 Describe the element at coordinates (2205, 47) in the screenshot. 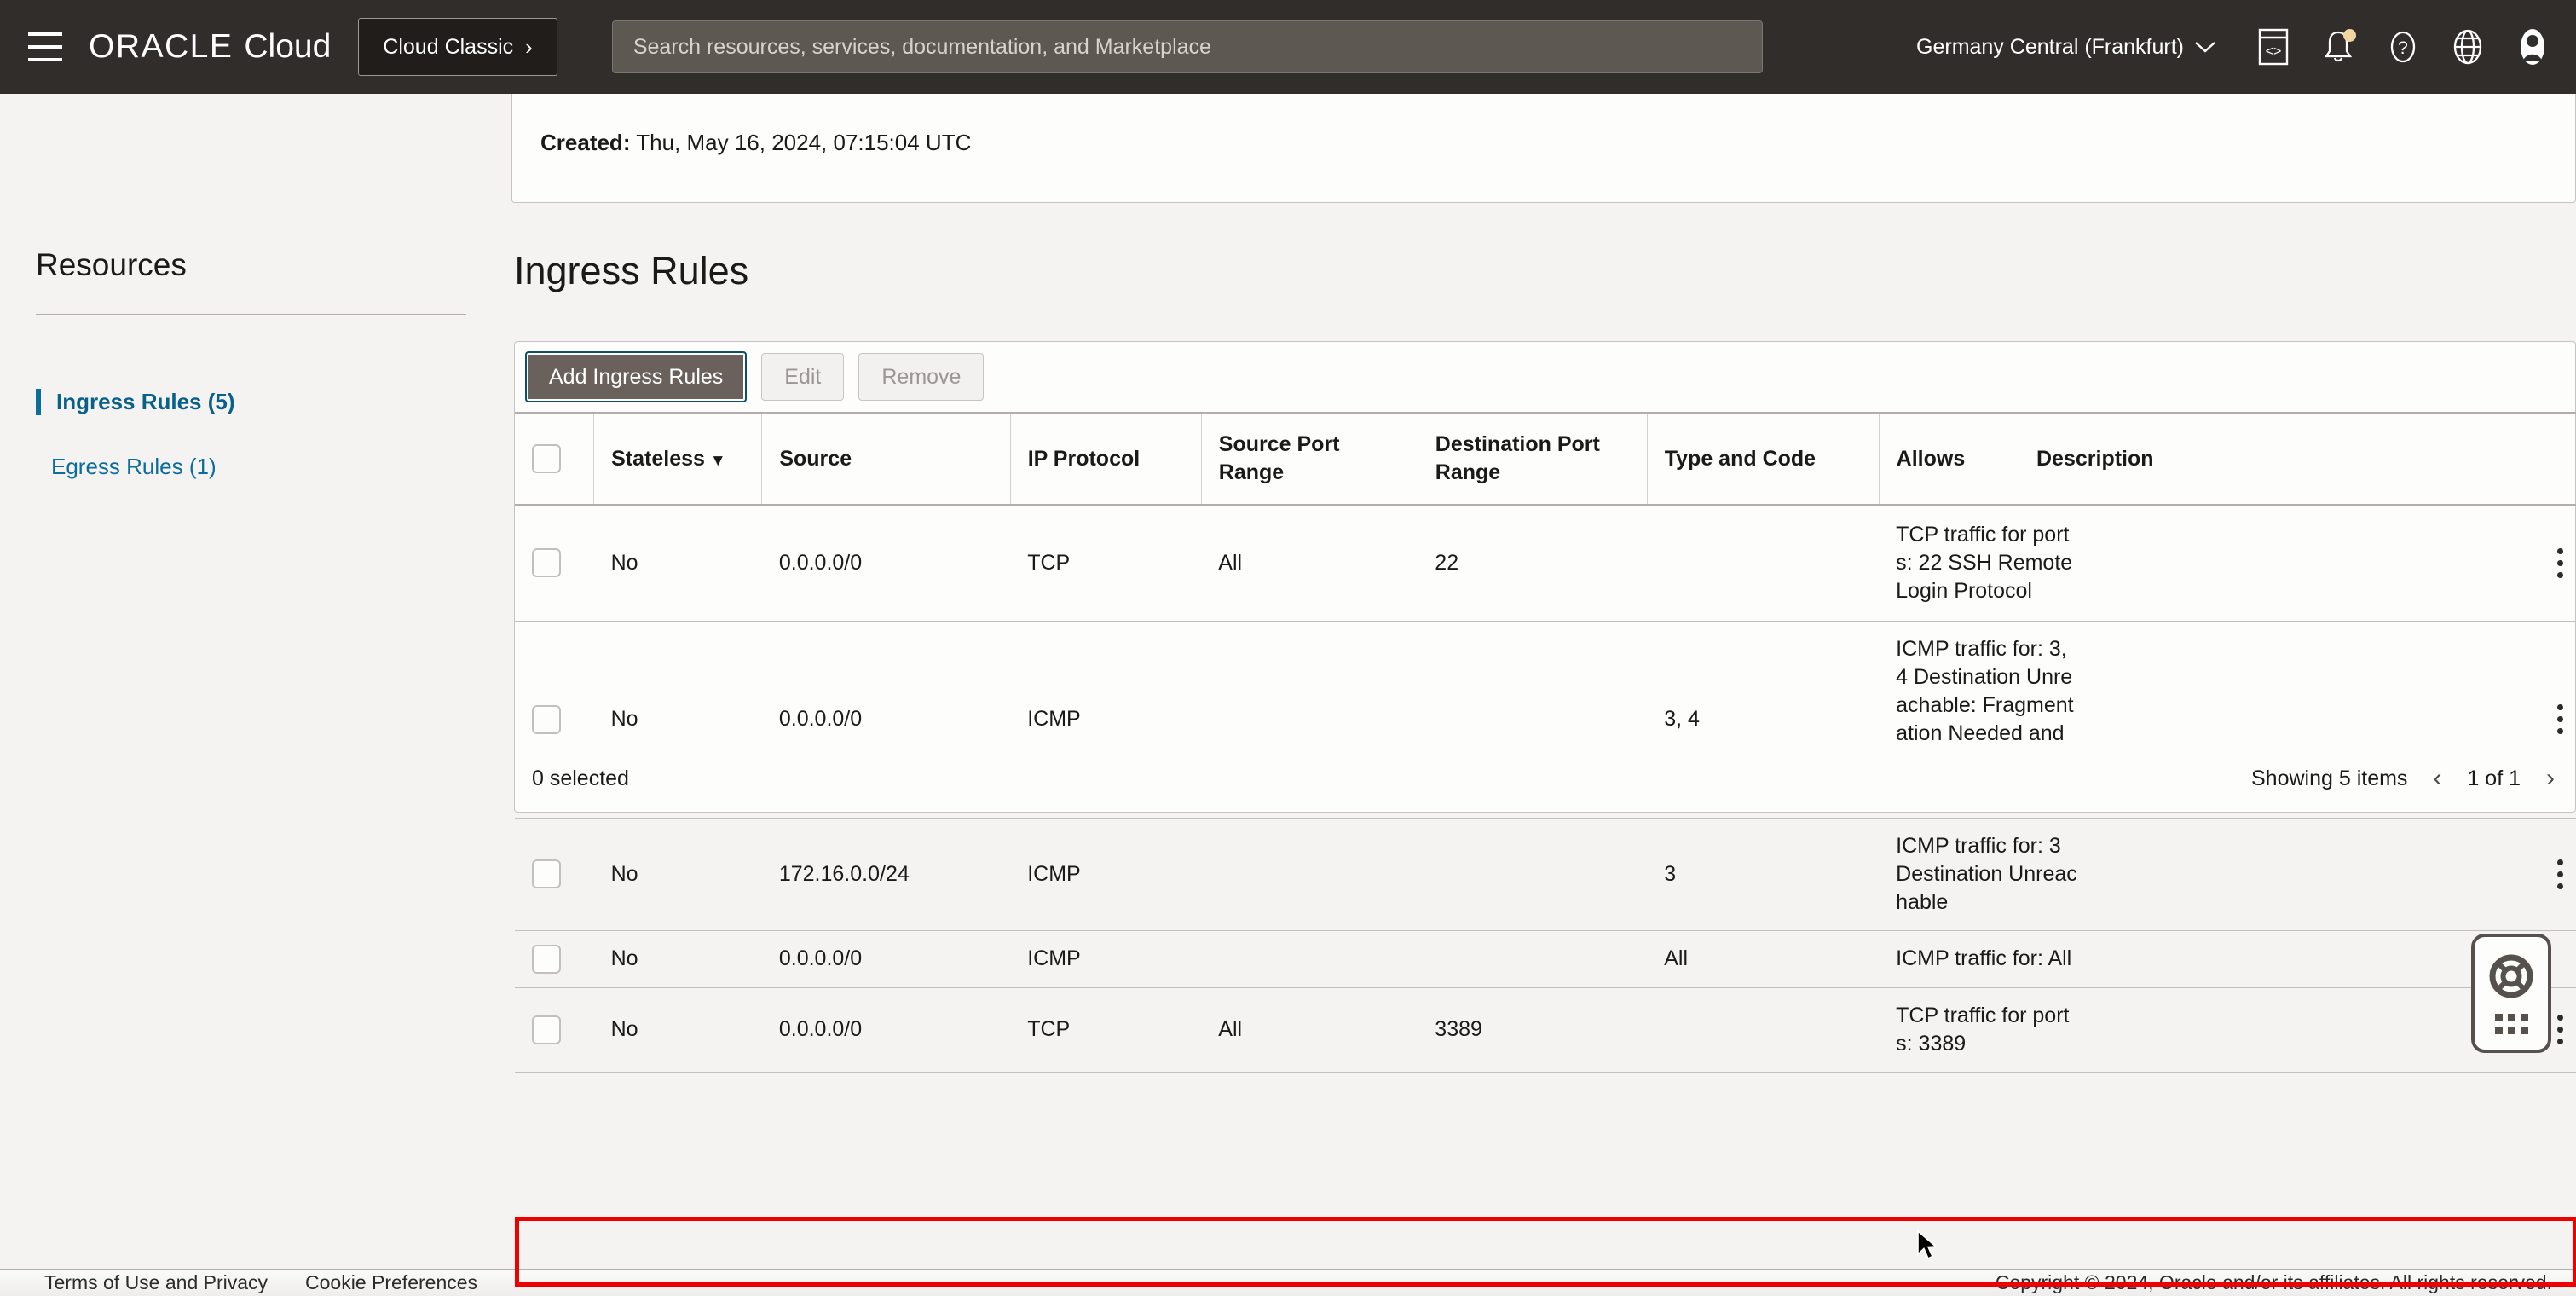

I see `chevron-down-icon` at that location.